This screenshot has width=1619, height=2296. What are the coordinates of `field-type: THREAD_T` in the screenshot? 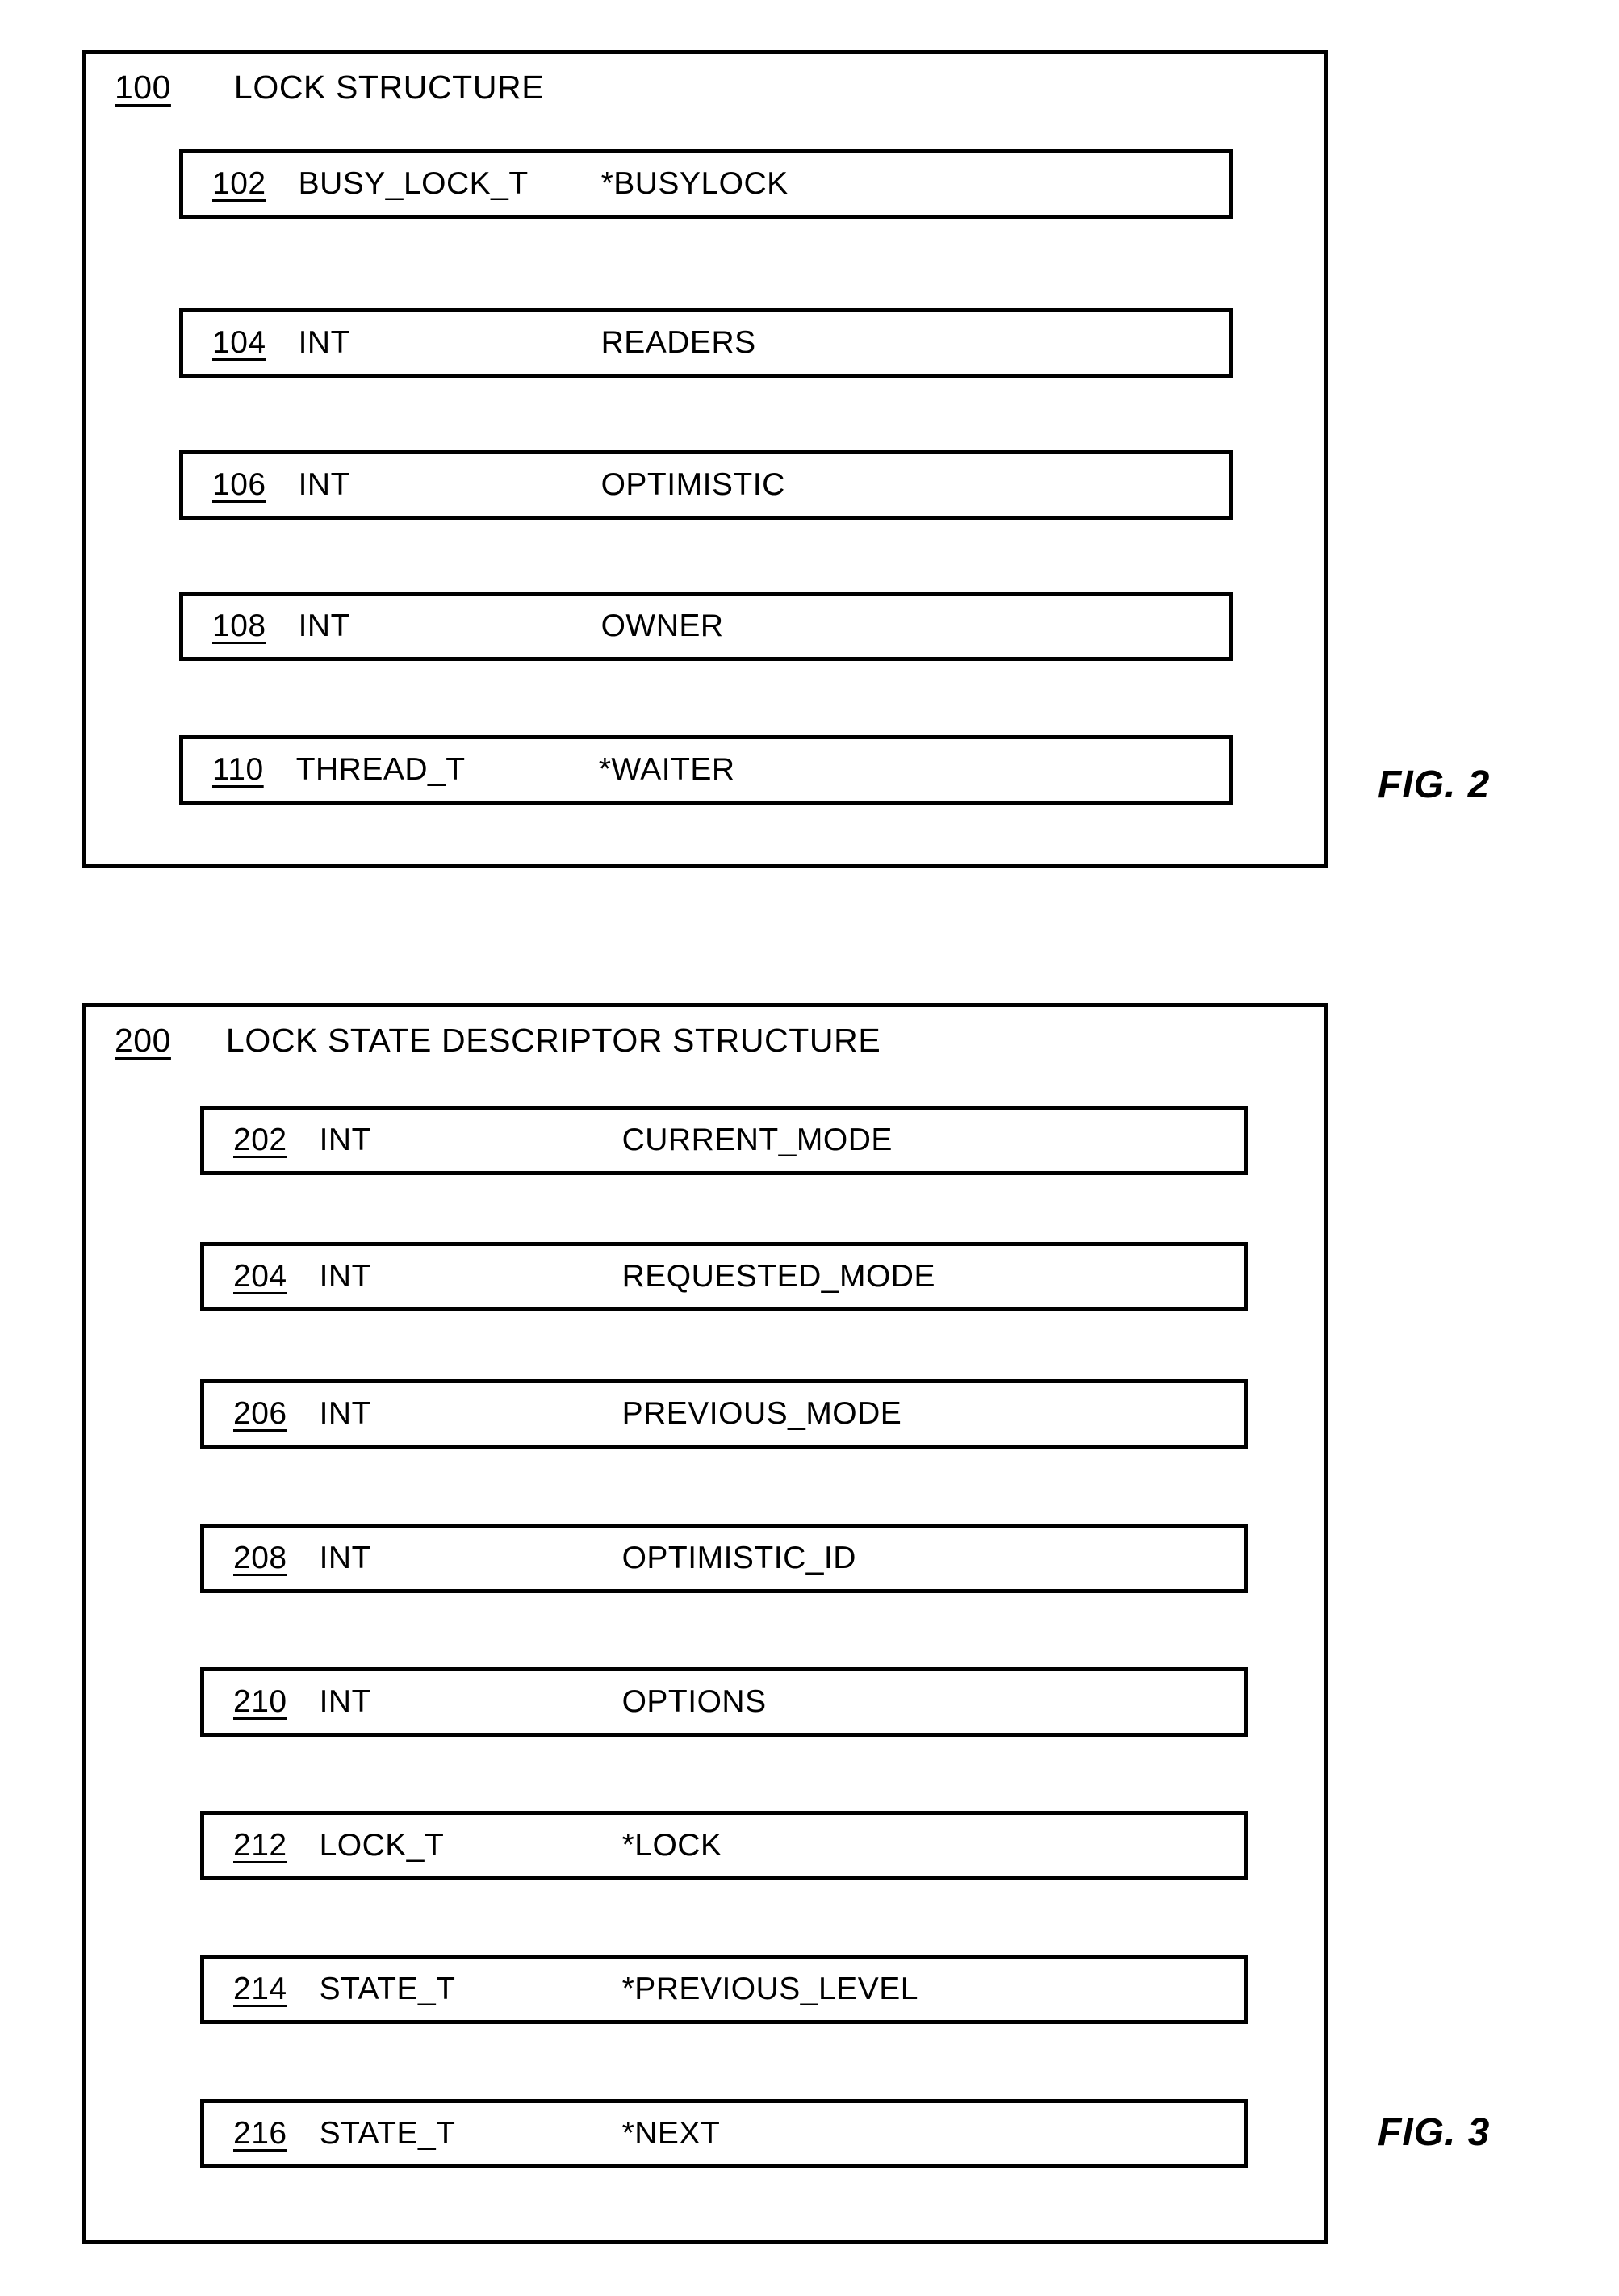 It's located at (380, 769).